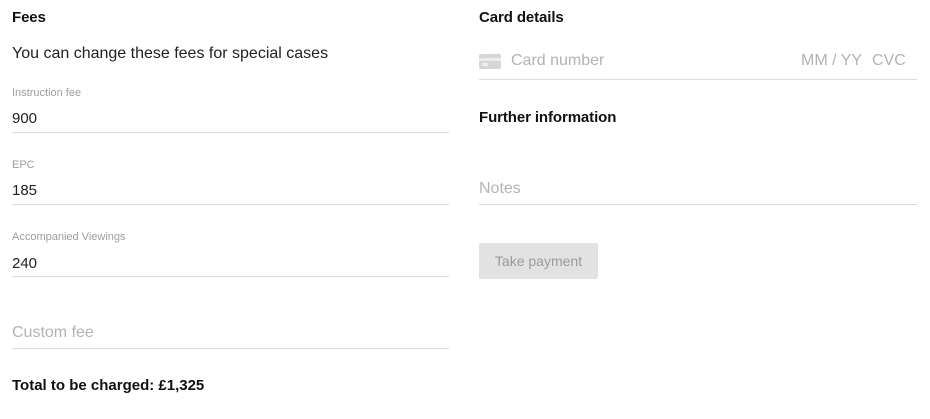 This screenshot has width=930, height=419. Describe the element at coordinates (698, 204) in the screenshot. I see `notes-underline` at that location.